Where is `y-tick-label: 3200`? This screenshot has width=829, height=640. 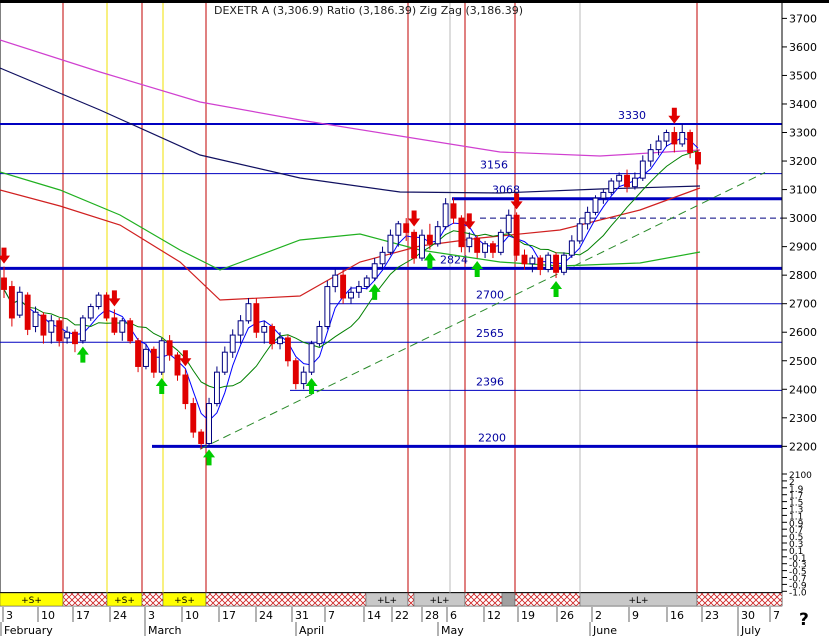 y-tick-label: 3200 is located at coordinates (803, 161).